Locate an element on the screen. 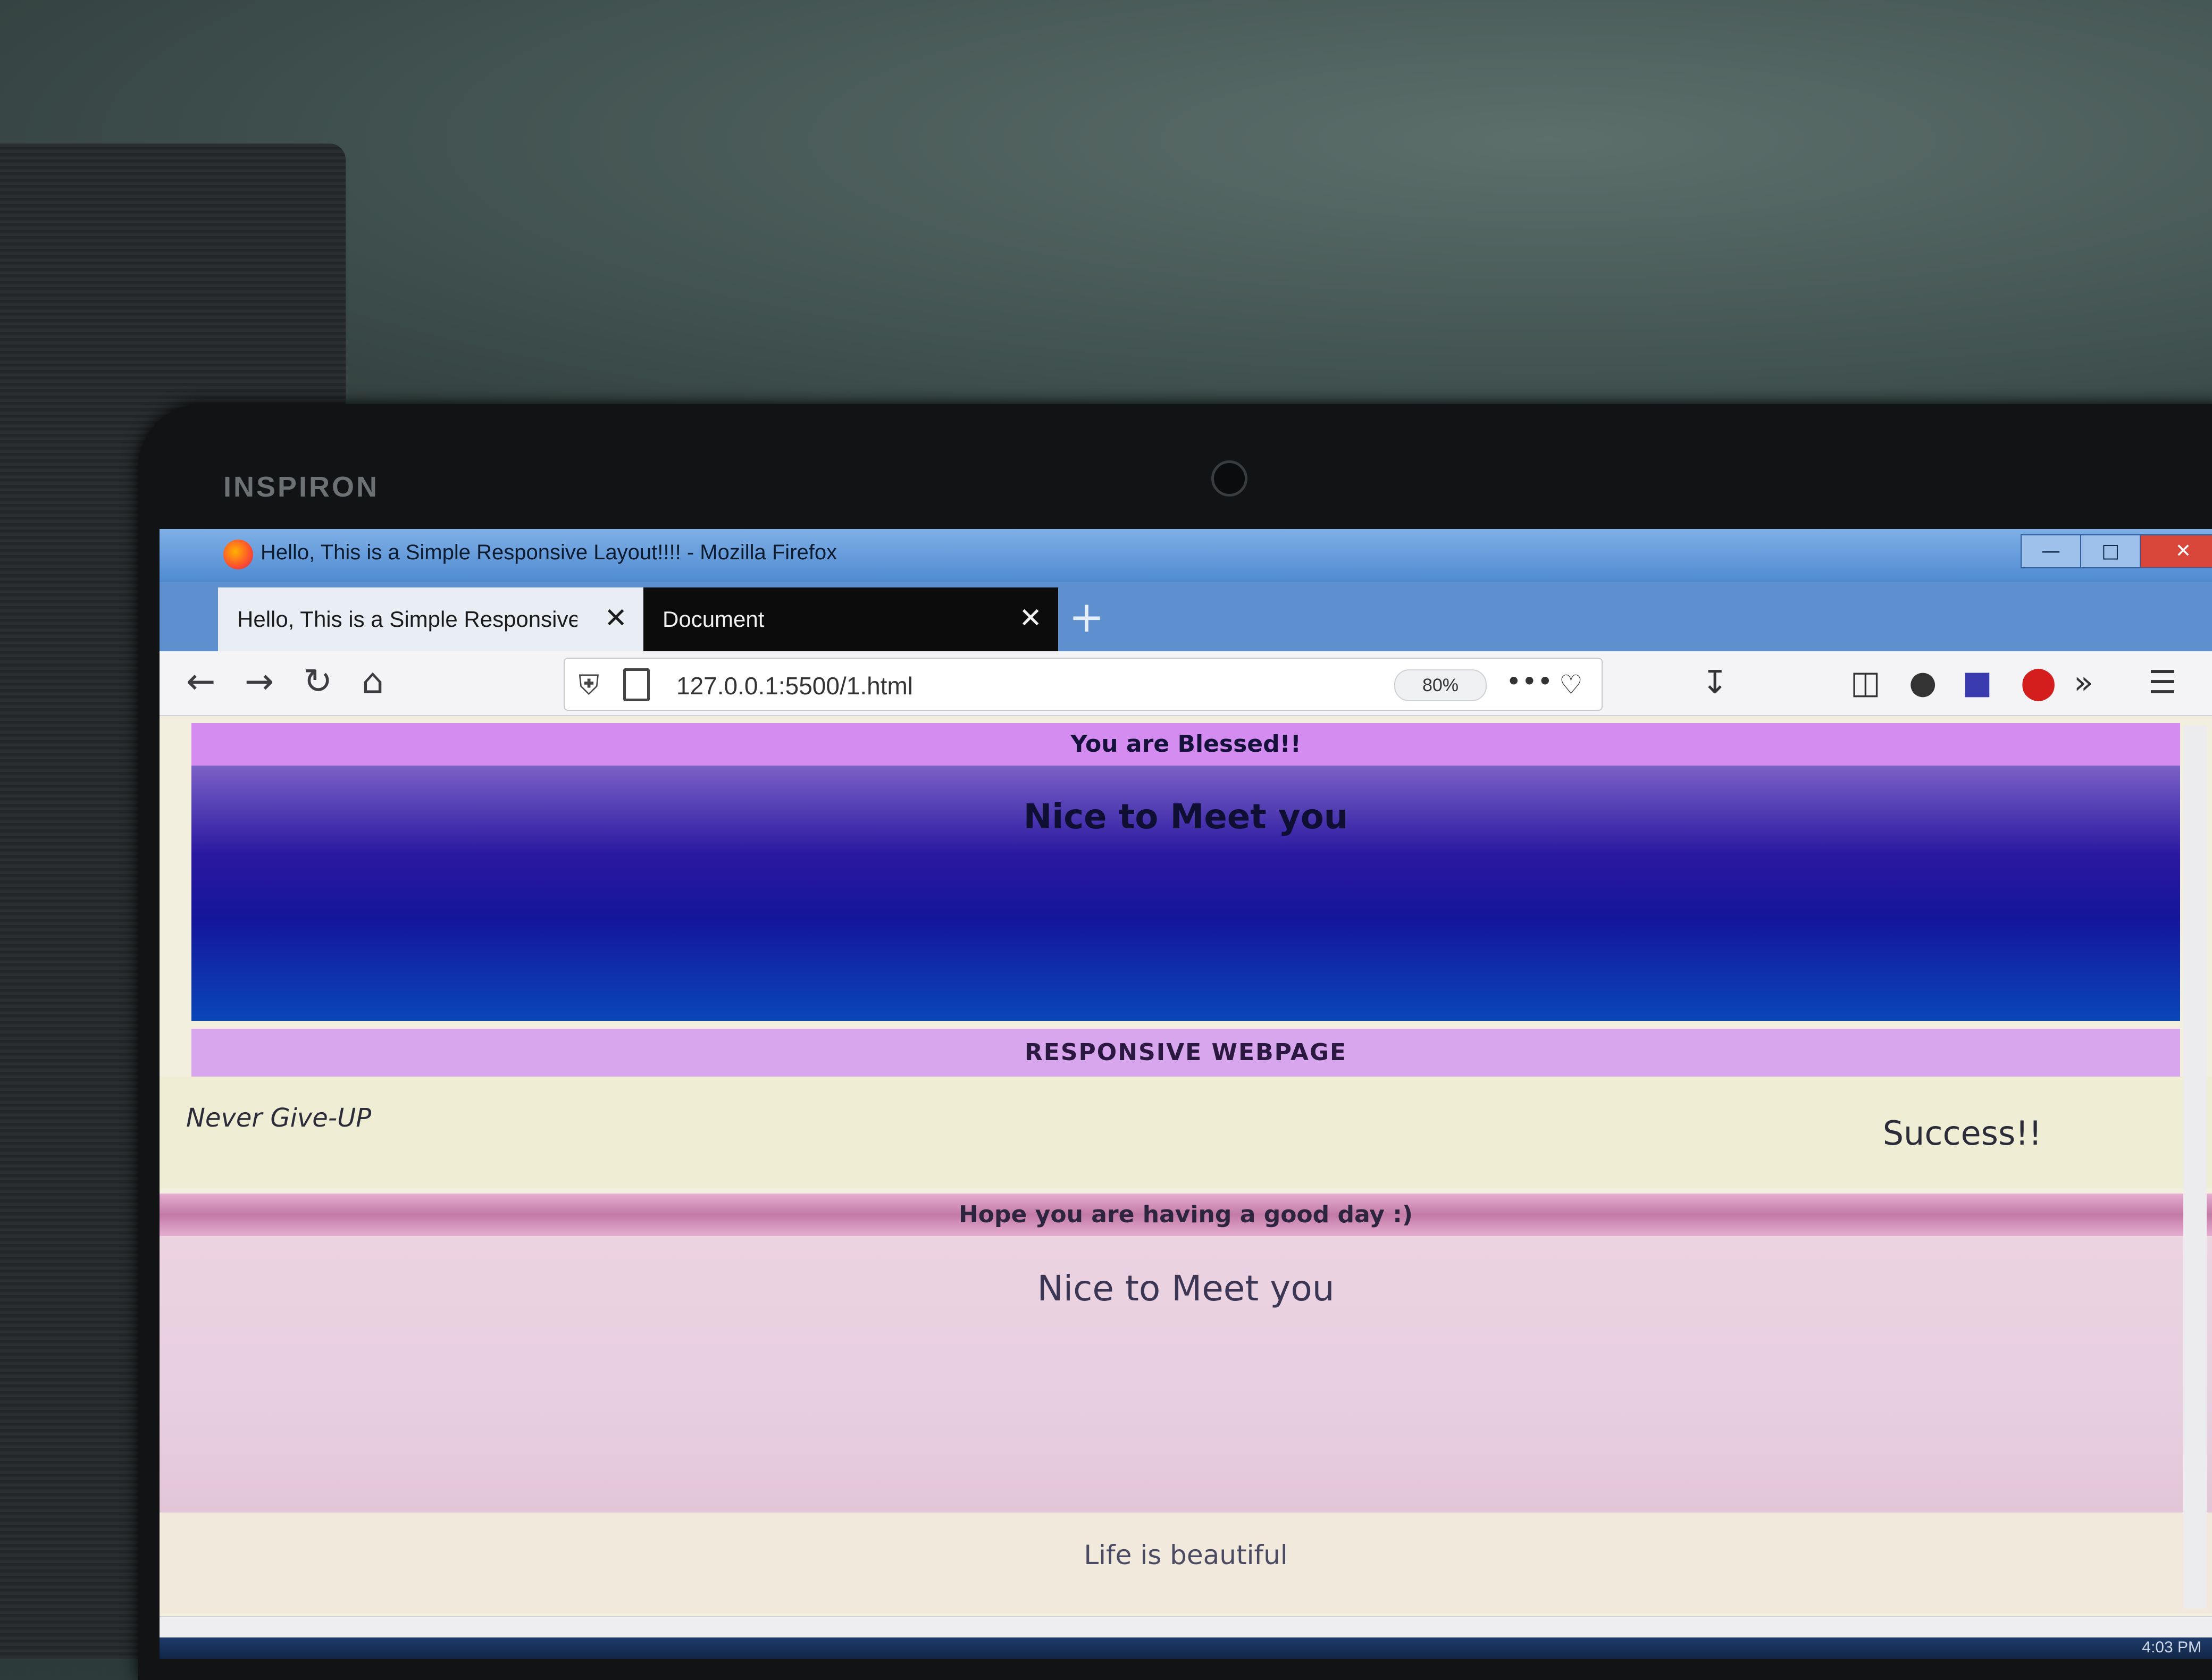  maximize-button: □ is located at coordinates (2110, 551).